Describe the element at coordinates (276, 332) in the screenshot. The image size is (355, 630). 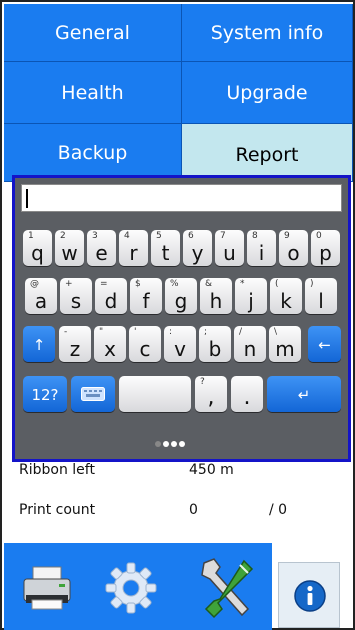
I see `key-hint: \` at that location.